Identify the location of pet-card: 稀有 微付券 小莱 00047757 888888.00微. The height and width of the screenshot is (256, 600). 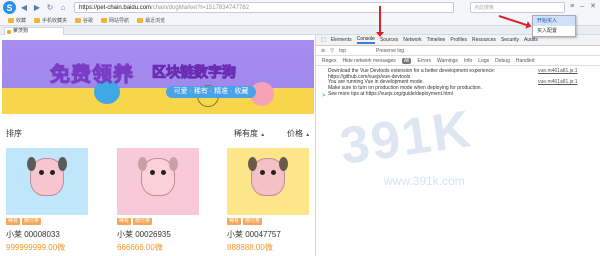
(268, 200).